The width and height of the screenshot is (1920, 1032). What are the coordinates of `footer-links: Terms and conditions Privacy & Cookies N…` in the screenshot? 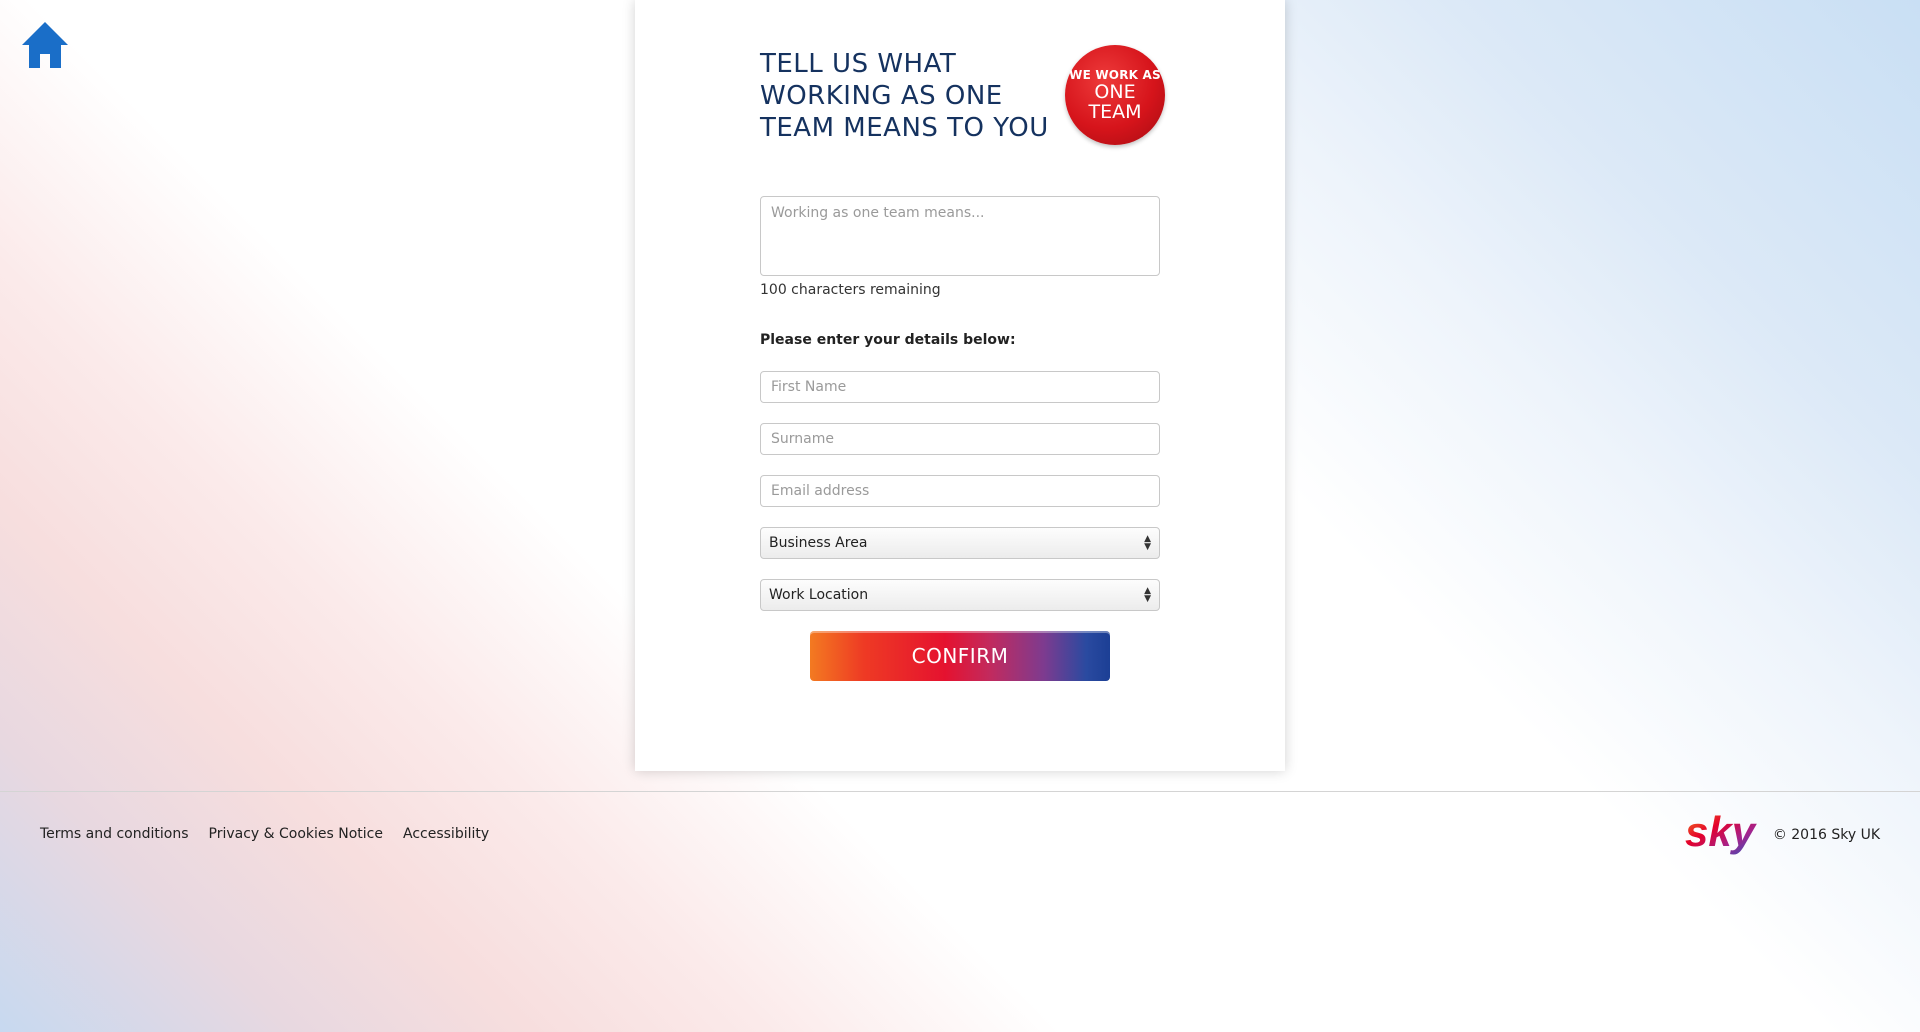 It's located at (264, 834).